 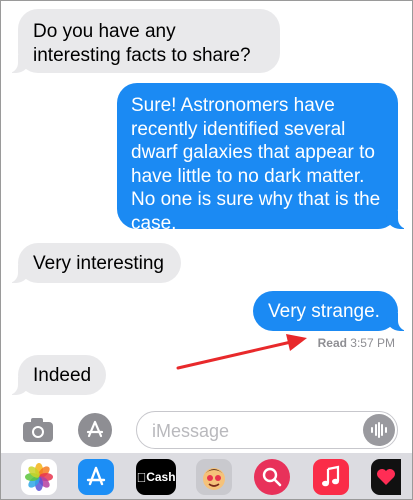 I want to click on memoji-app-button, so click(x=214, y=477).